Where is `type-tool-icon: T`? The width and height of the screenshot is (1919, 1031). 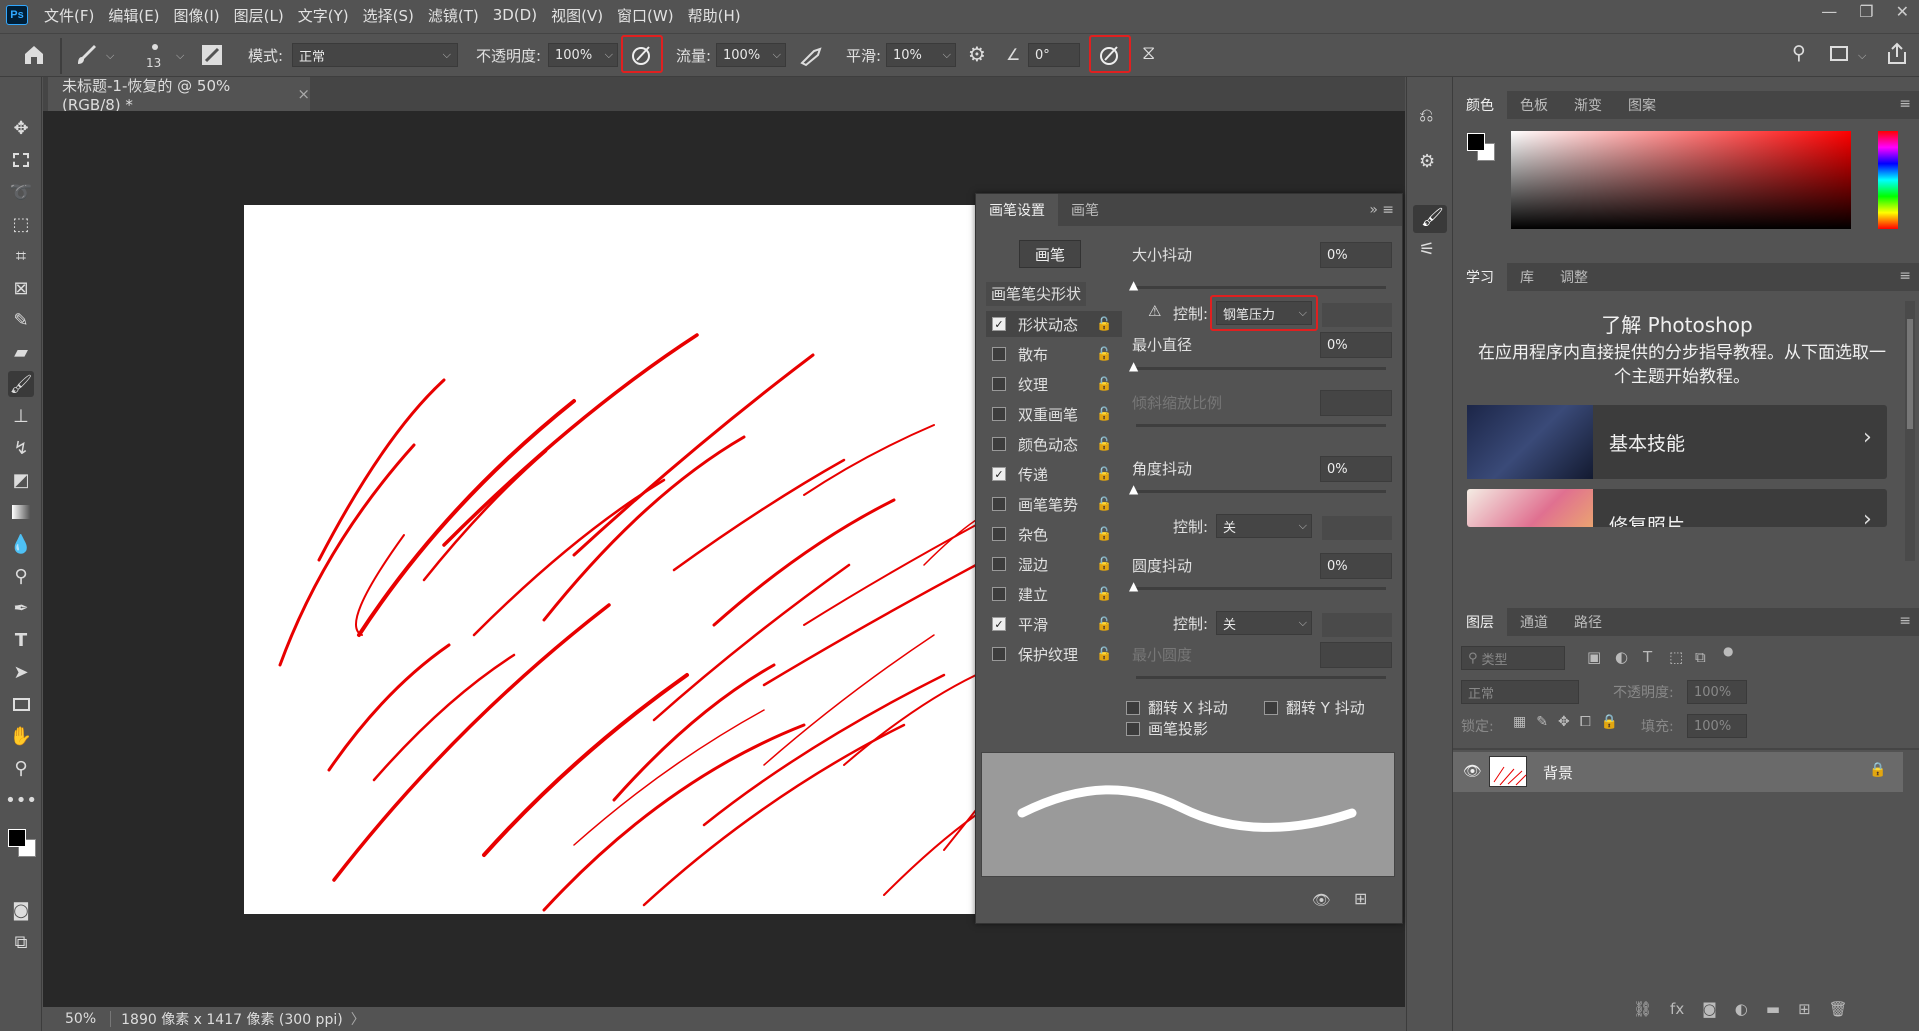 type-tool-icon: T is located at coordinates (21, 640).